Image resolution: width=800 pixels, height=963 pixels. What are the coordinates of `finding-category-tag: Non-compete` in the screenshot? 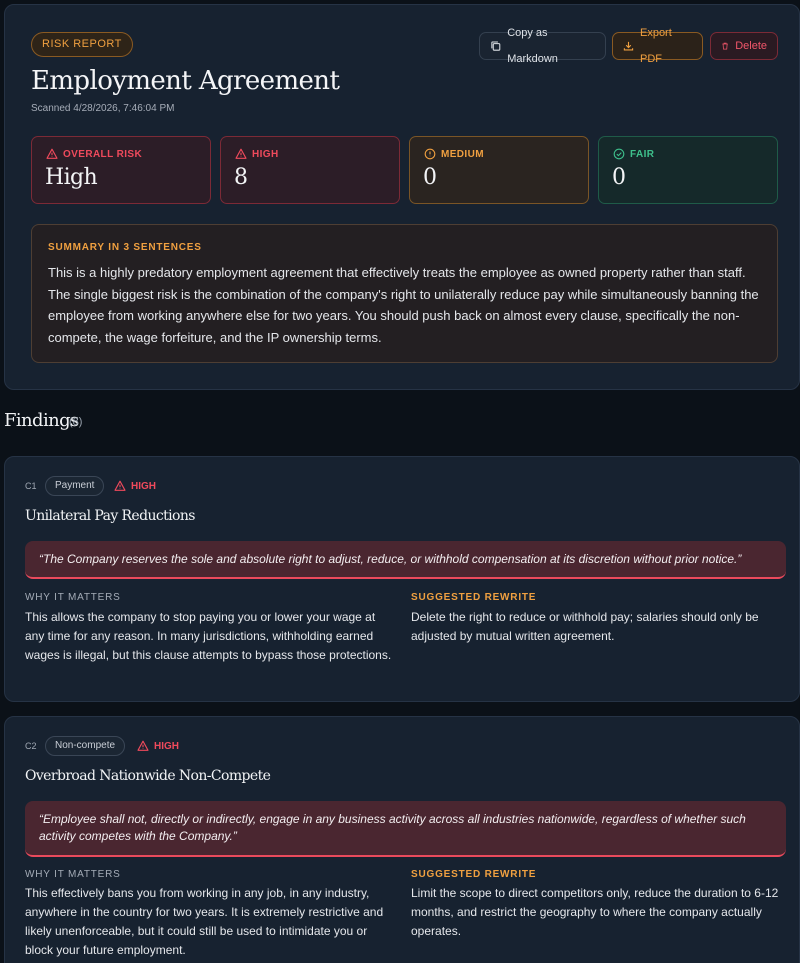 It's located at (85, 746).